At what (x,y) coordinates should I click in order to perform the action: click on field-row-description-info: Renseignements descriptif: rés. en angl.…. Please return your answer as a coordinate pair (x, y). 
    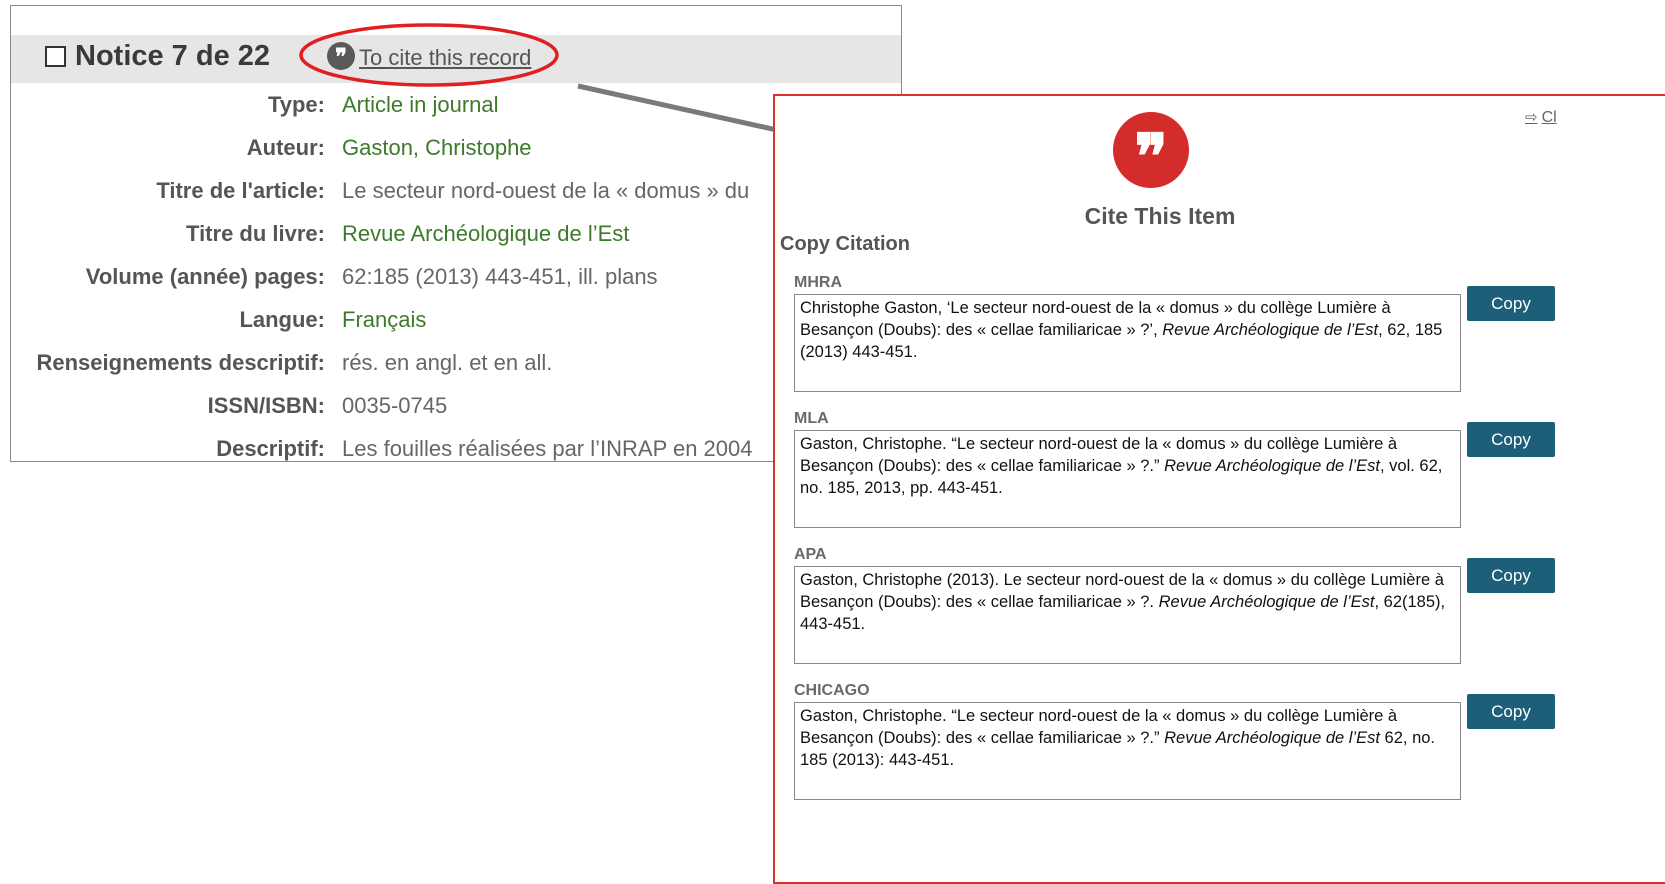
    Looking at the image, I should click on (456, 365).